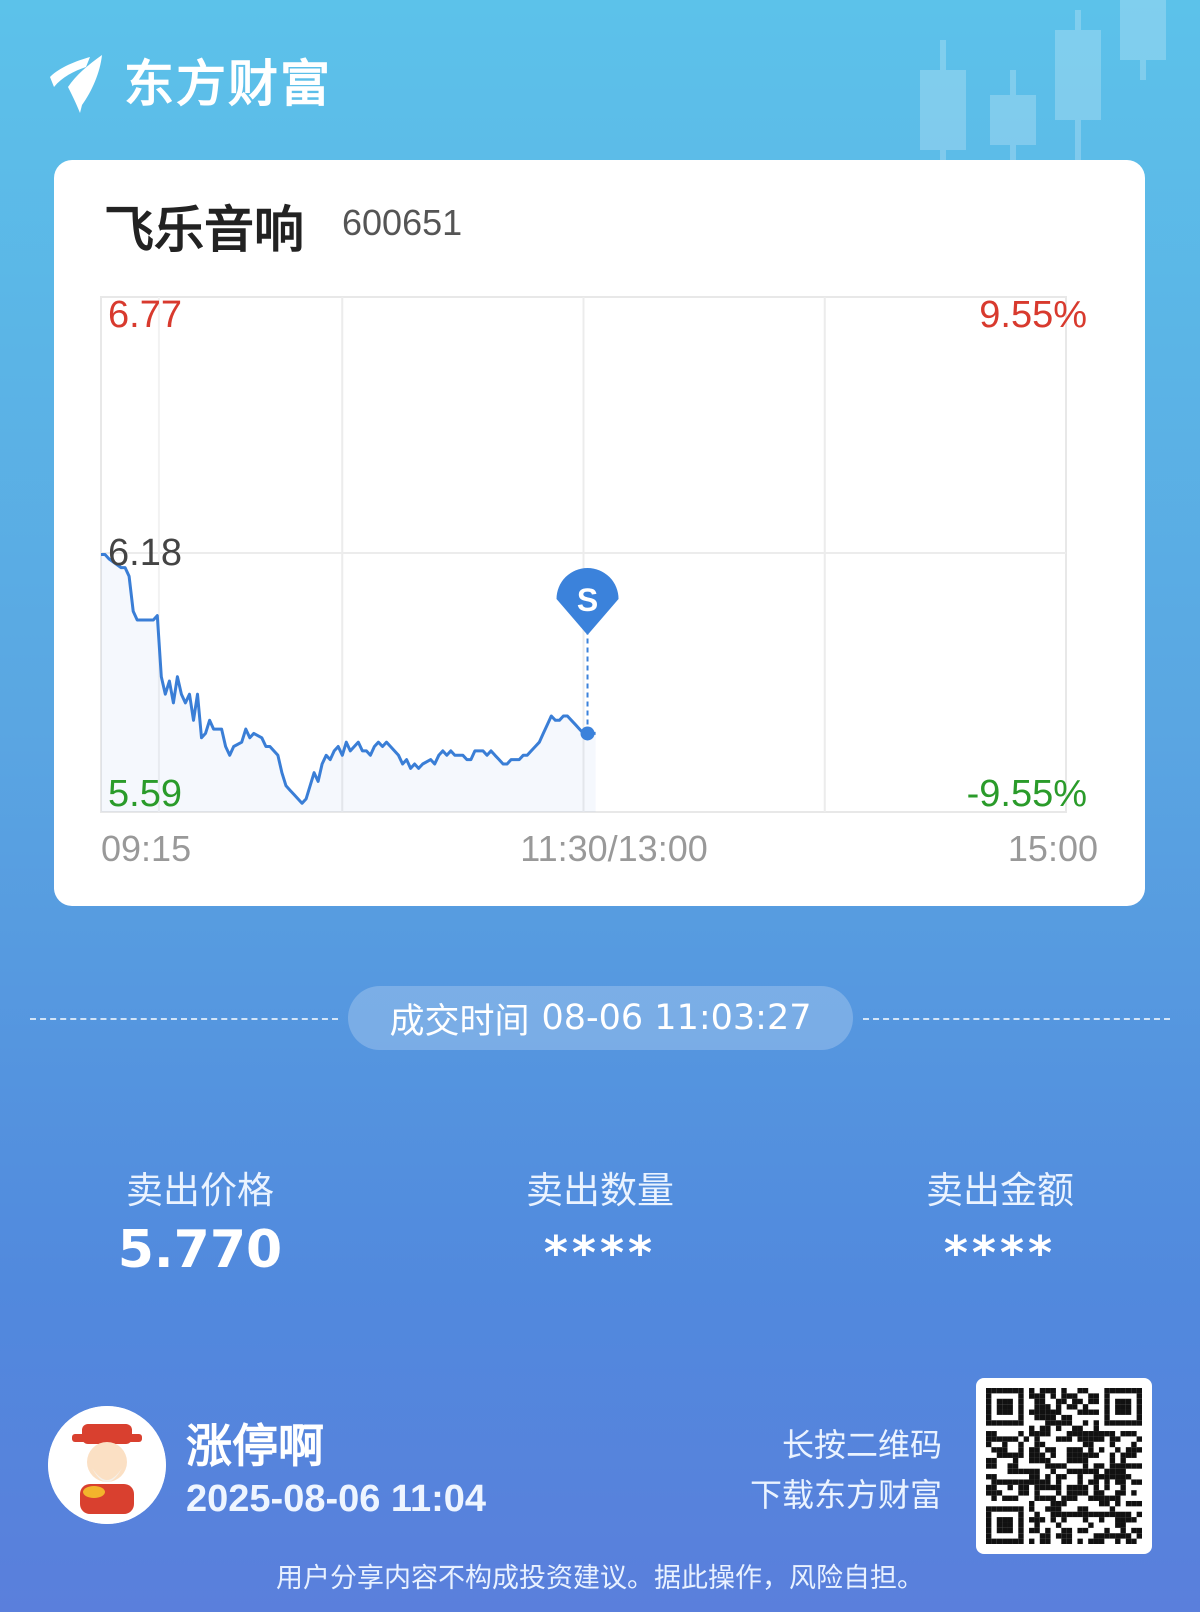  I want to click on dashed-line-left, so click(184, 1019).